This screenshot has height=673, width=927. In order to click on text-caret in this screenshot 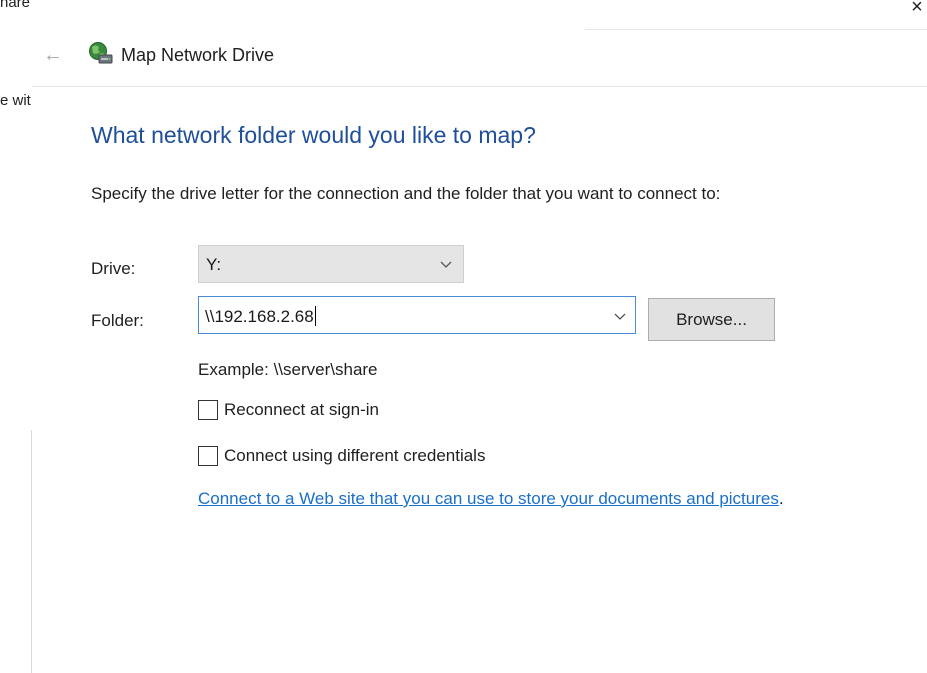, I will do `click(315, 316)`.